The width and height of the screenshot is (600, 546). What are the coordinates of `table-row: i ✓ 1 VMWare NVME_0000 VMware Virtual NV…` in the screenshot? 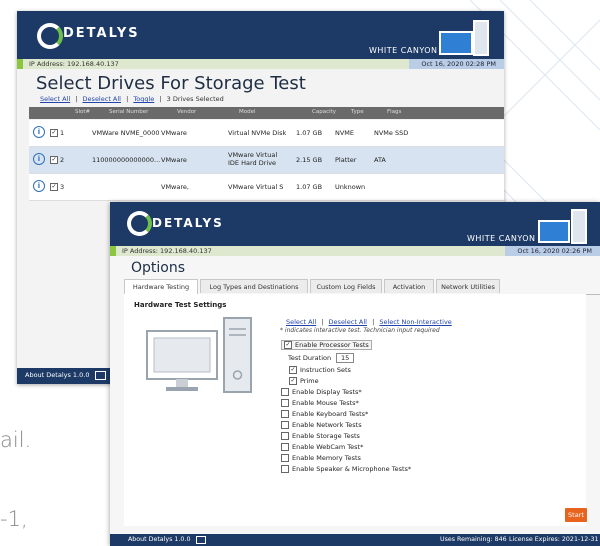 It's located at (266, 133).